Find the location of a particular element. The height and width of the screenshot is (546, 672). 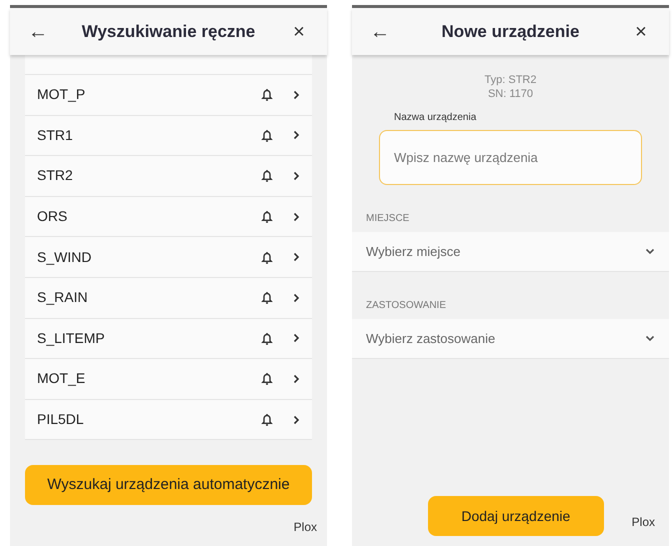

device-row: ORS is located at coordinates (168, 217).